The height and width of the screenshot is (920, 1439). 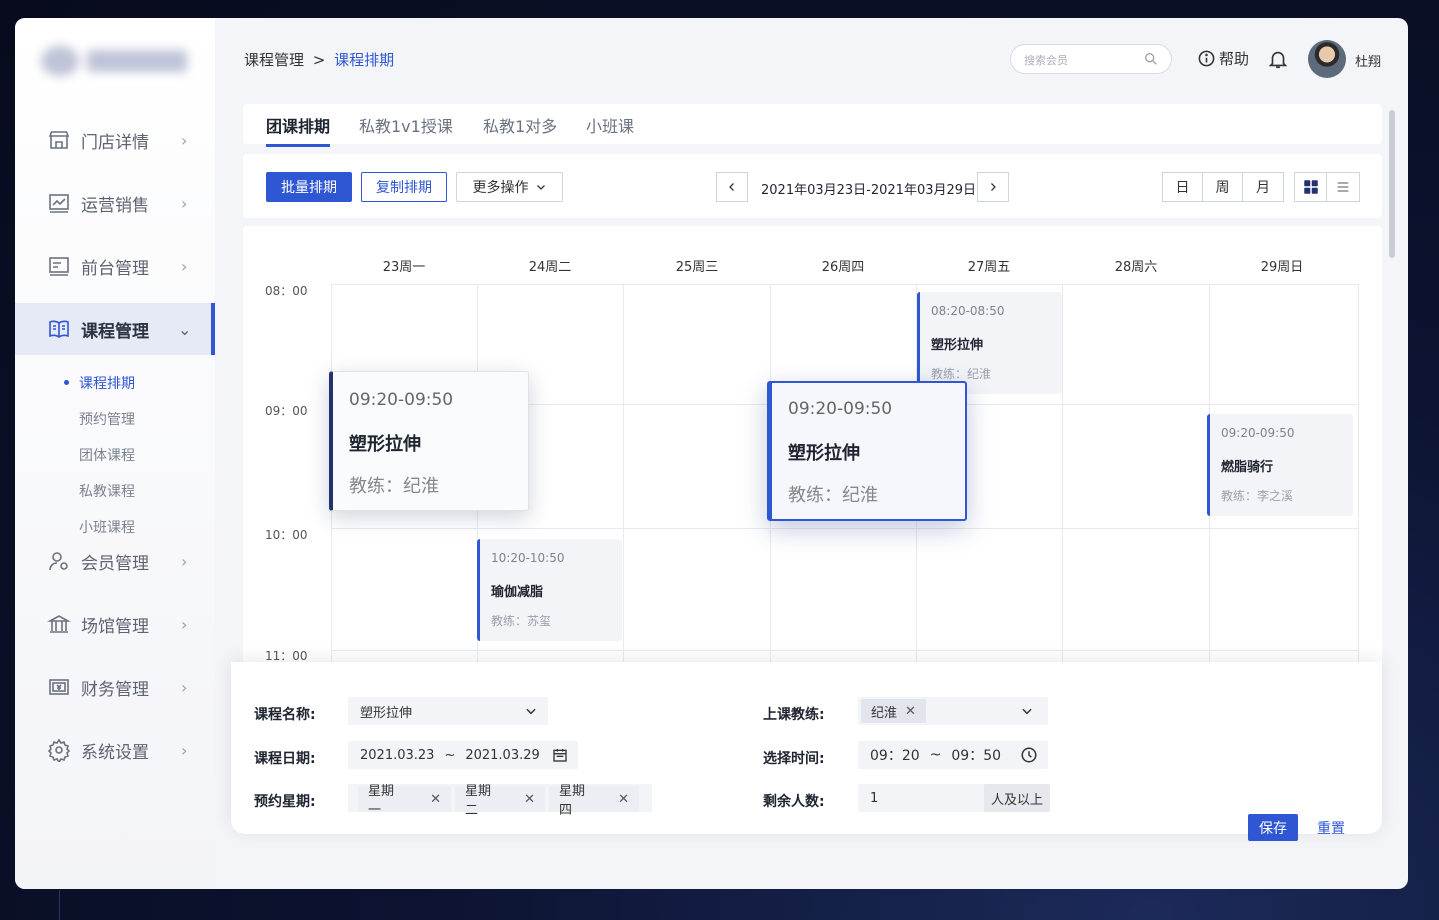 What do you see at coordinates (610, 125) in the screenshot?
I see `tab-small-class: 小班课` at bounding box center [610, 125].